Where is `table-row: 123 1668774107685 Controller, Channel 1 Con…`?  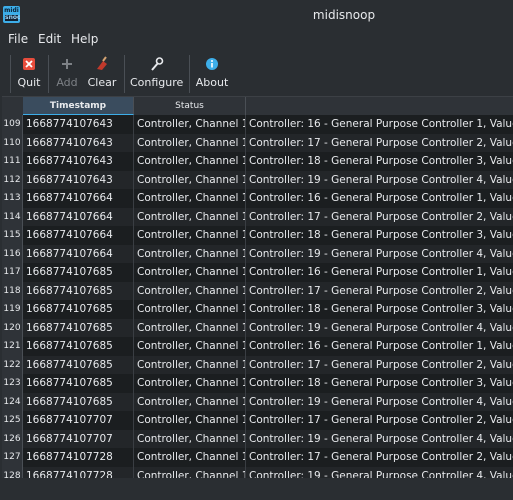
table-row: 123 1668774107685 Controller, Channel 1 Con… is located at coordinates (257, 383).